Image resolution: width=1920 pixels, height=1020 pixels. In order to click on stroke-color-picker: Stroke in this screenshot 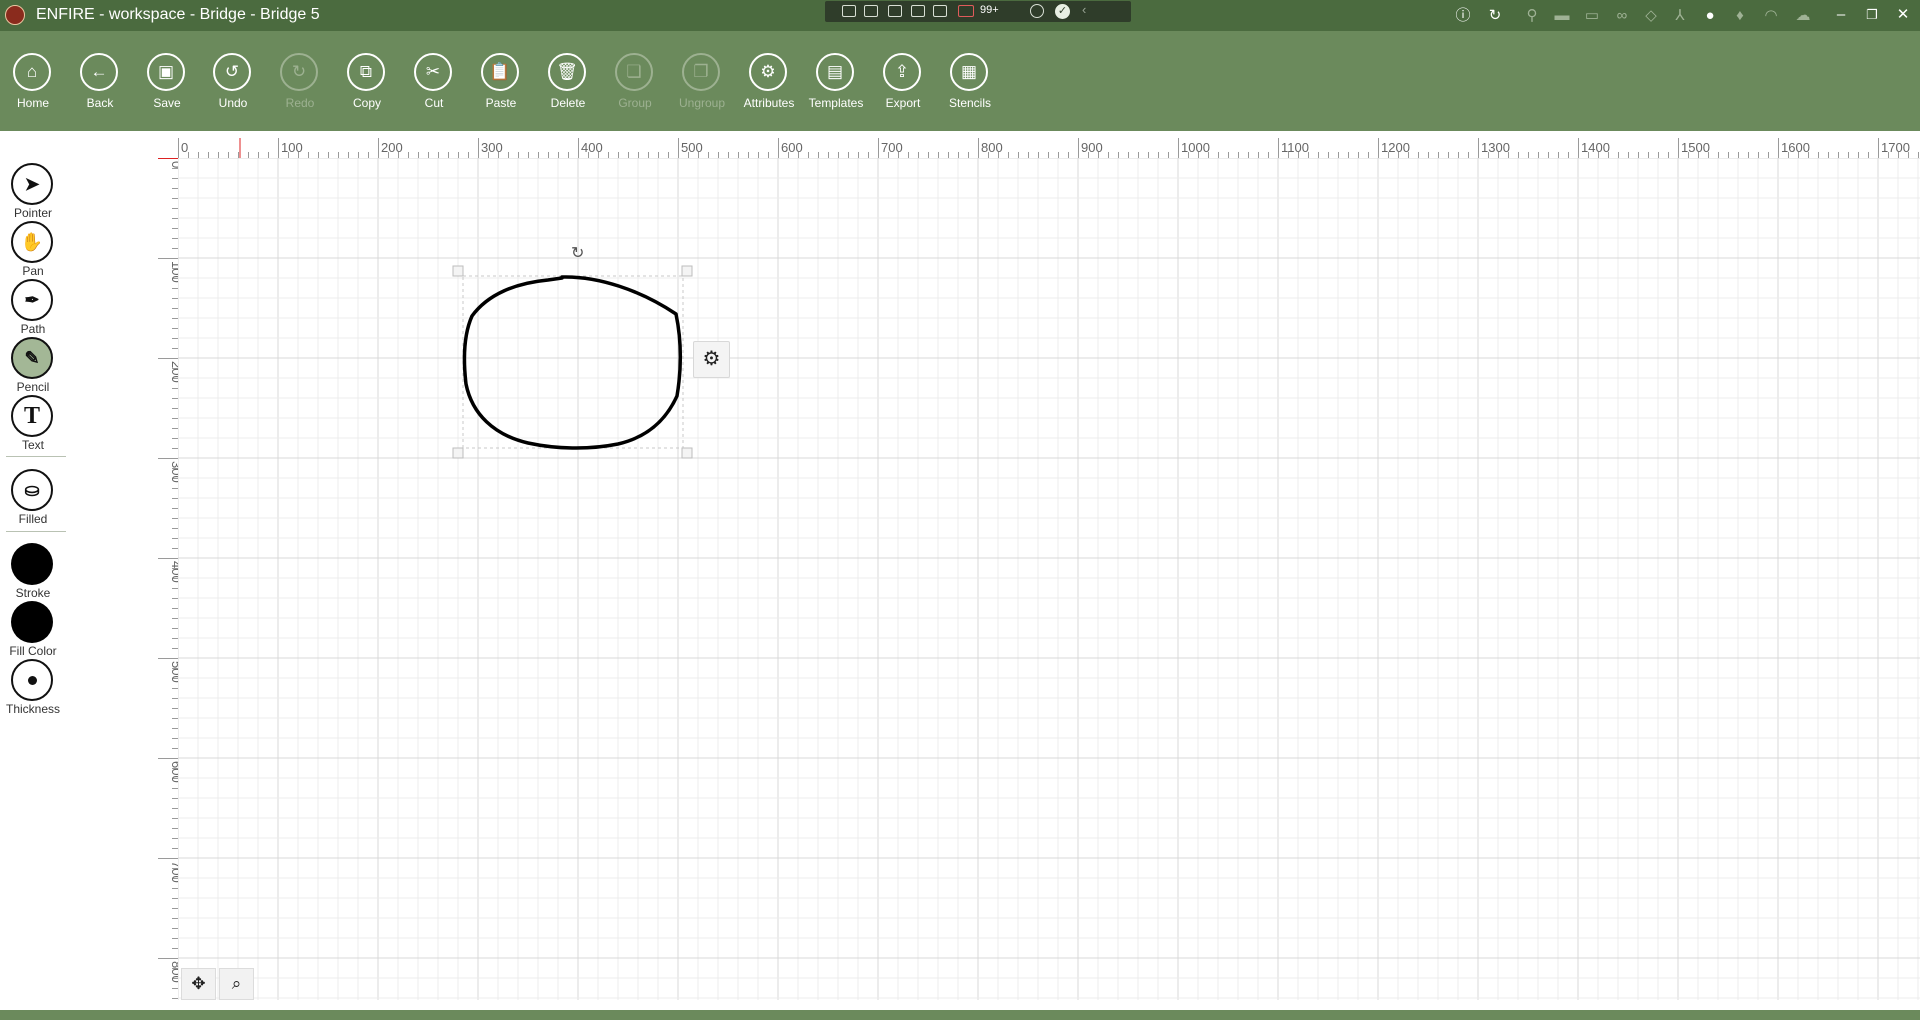, I will do `click(33, 571)`.